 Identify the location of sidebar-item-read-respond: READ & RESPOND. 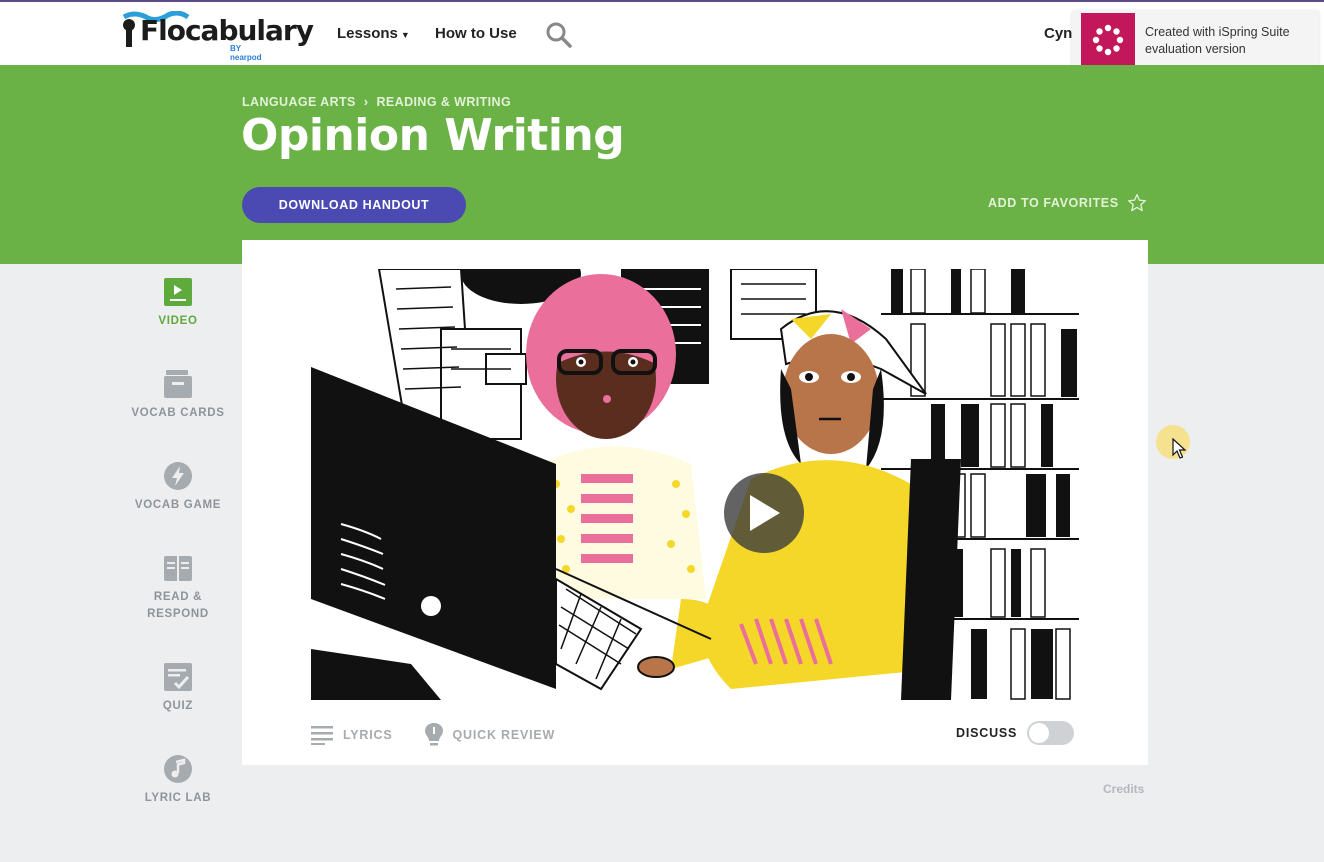
(178, 588).